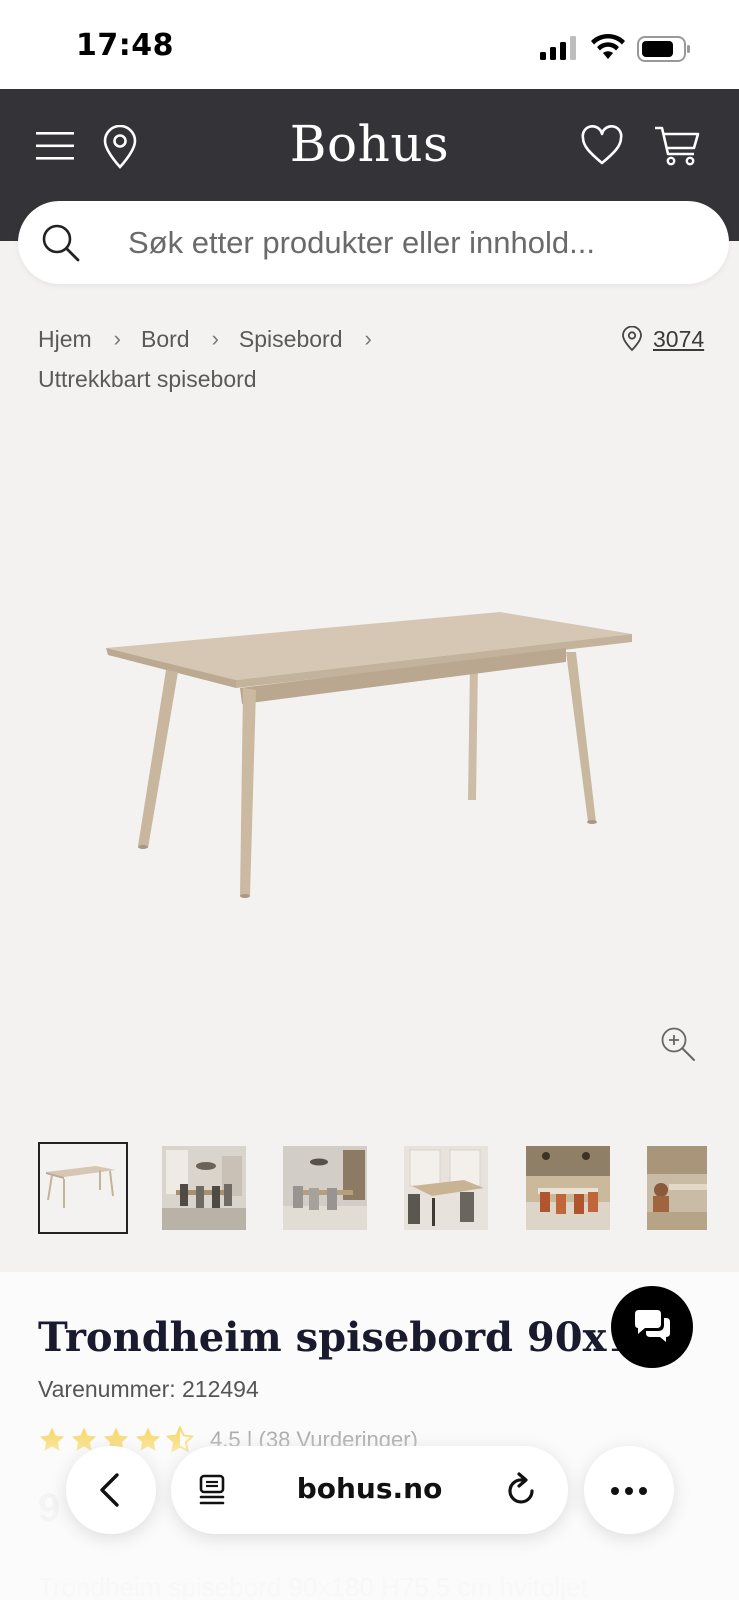 The width and height of the screenshot is (739, 1600). Describe the element at coordinates (678, 339) in the screenshot. I see `store-number: 3074` at that location.